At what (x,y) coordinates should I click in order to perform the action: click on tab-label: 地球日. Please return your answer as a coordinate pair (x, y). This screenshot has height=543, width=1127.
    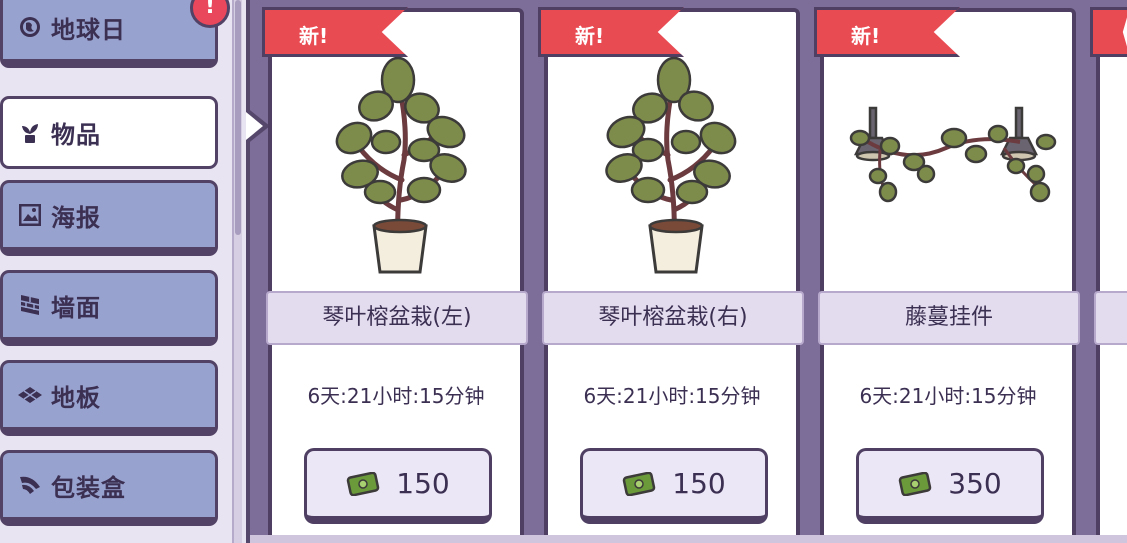
    Looking at the image, I should click on (88, 29).